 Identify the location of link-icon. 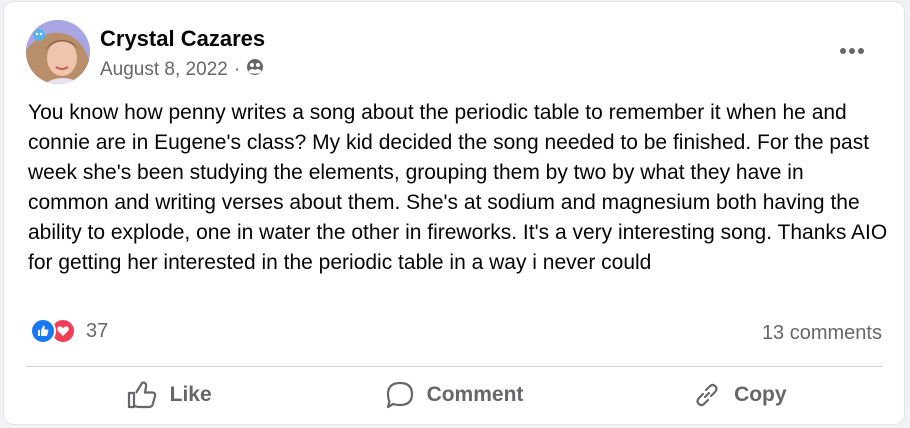
(707, 395).